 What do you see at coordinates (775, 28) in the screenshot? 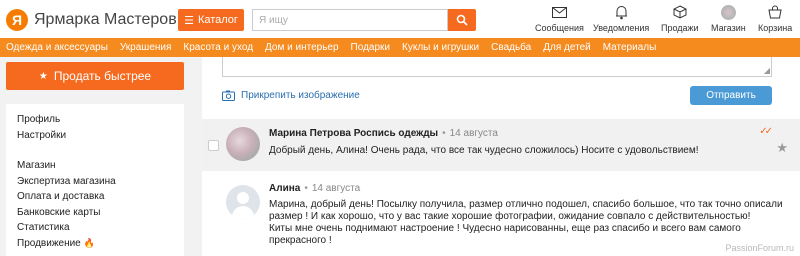
I see `cart-label: Корзина` at bounding box center [775, 28].